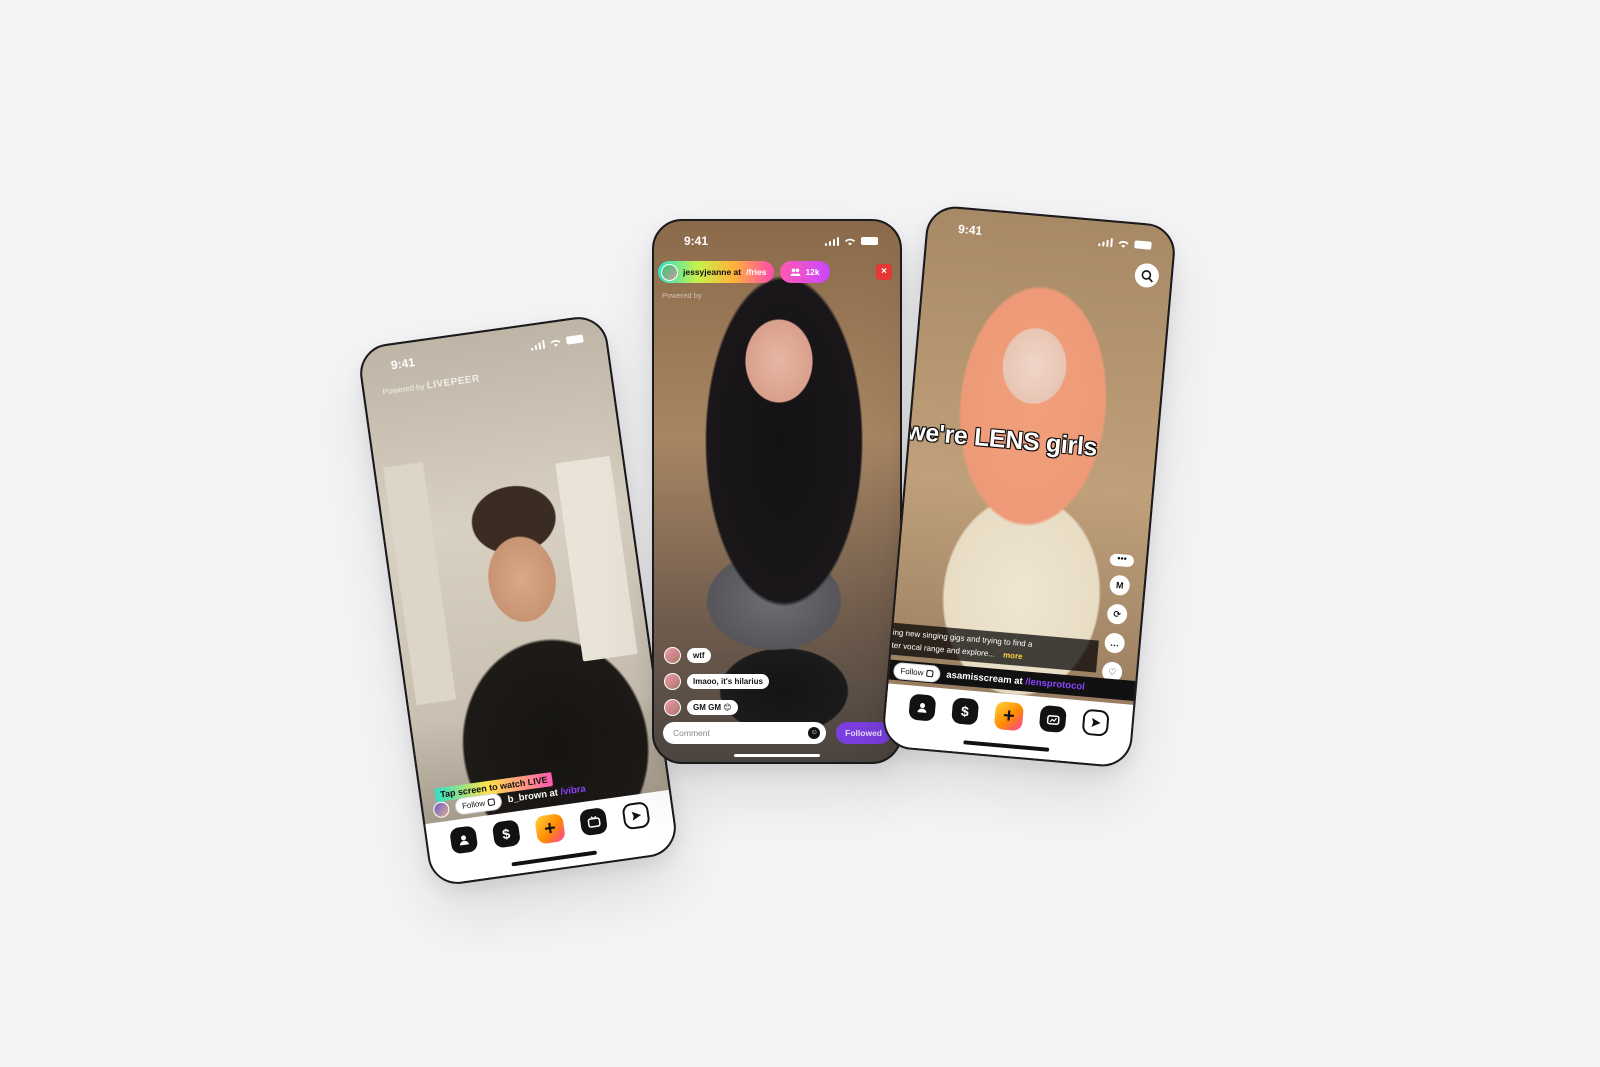 The image size is (1600, 1067). I want to click on chat-message: GM GM 😊, so click(716, 707).